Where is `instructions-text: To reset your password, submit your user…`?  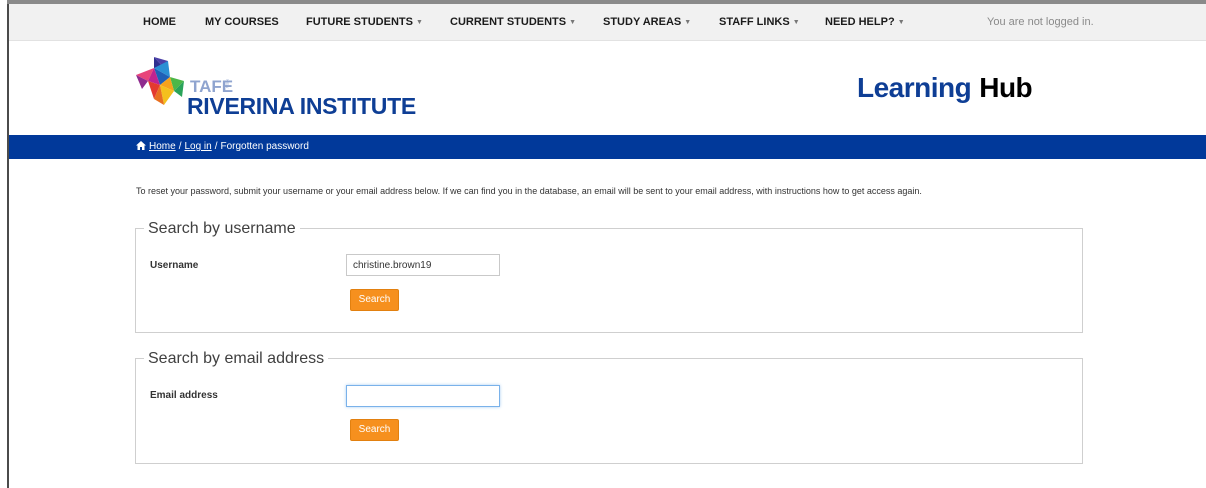
instructions-text: To reset your password, submit your user… is located at coordinates (529, 191).